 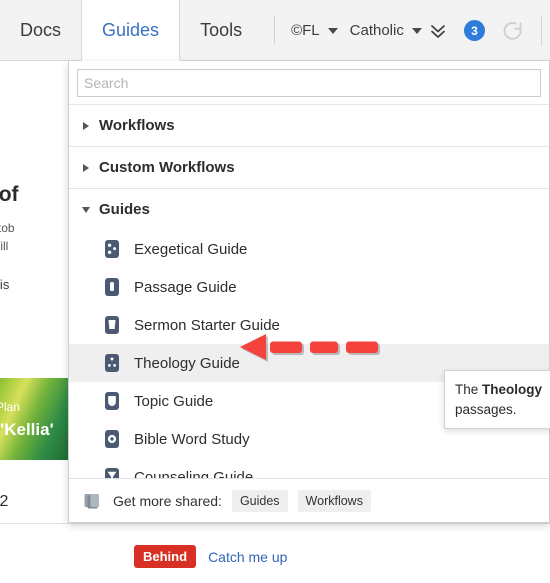 I want to click on background-article-title: lliam of, so click(x=9, y=194).